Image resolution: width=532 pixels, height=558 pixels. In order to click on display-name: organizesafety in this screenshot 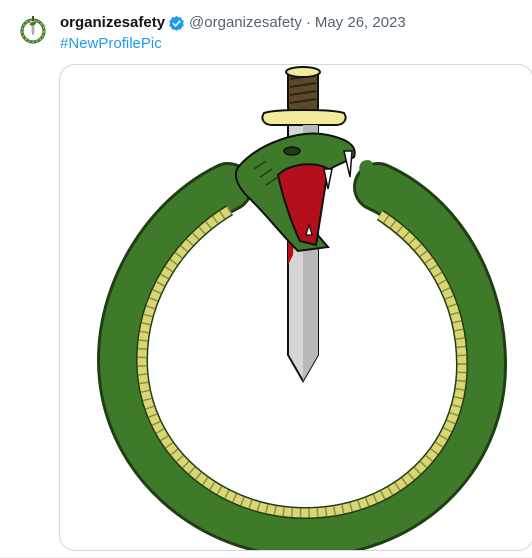, I will do `click(112, 23)`.